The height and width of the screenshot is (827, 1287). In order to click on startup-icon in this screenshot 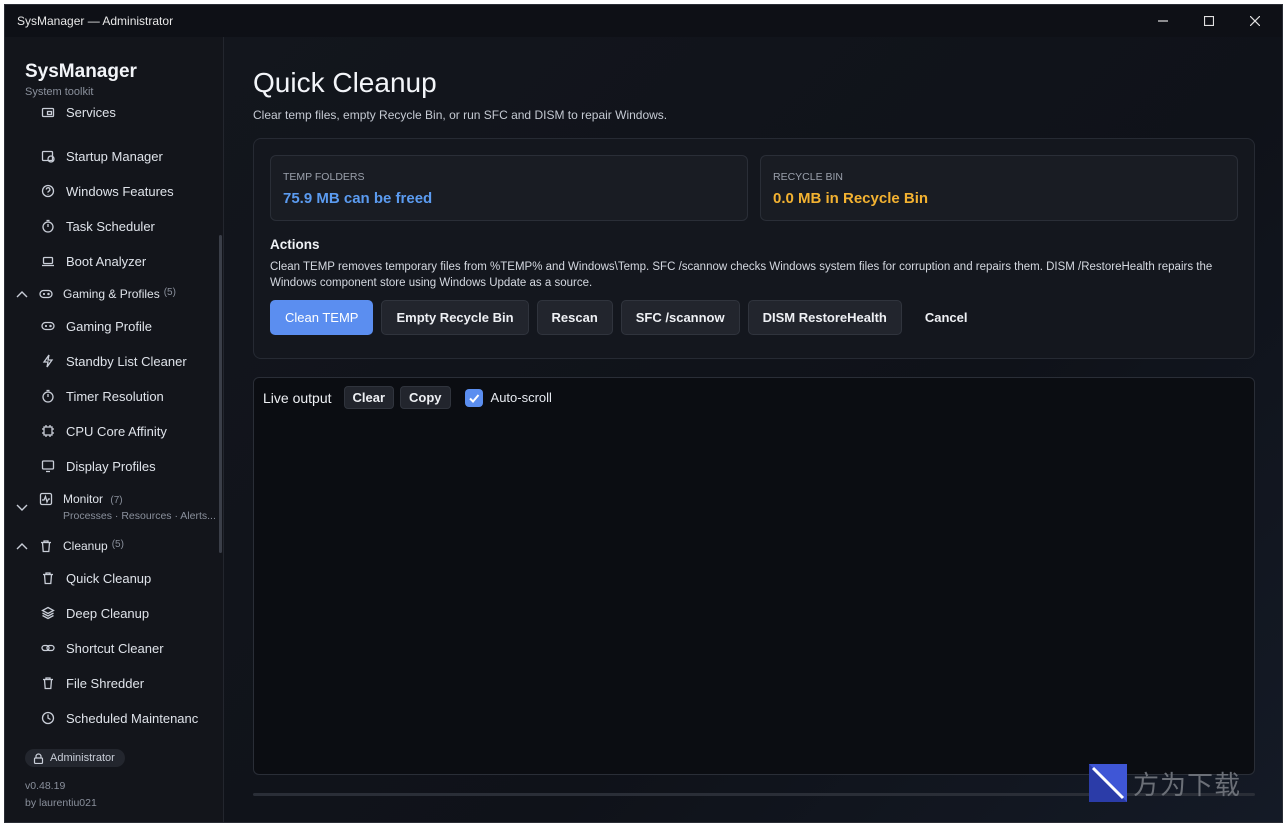, I will do `click(48, 156)`.